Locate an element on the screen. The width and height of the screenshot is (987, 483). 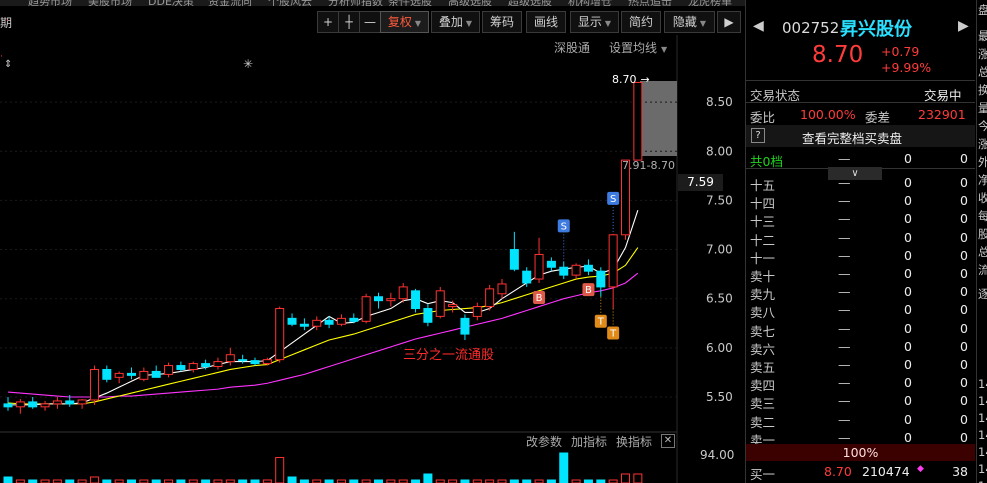
signal-marker-label: T is located at coordinates (613, 334).